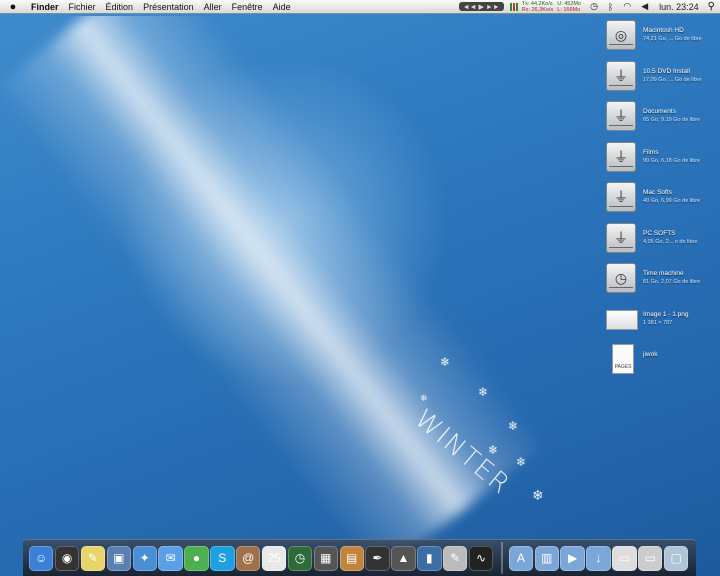  Describe the element at coordinates (248, 558) in the screenshot. I see `dock-address-book-icon: @` at that location.